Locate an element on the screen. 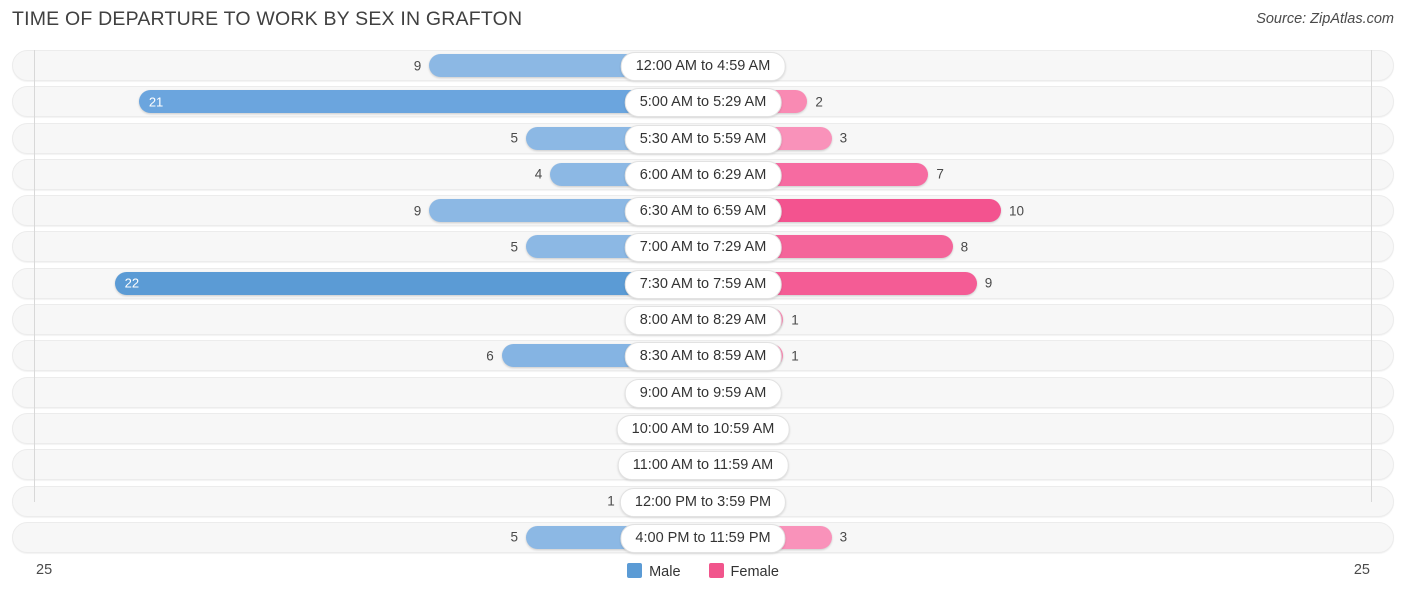  bar-value-female: 2 is located at coordinates (819, 102).